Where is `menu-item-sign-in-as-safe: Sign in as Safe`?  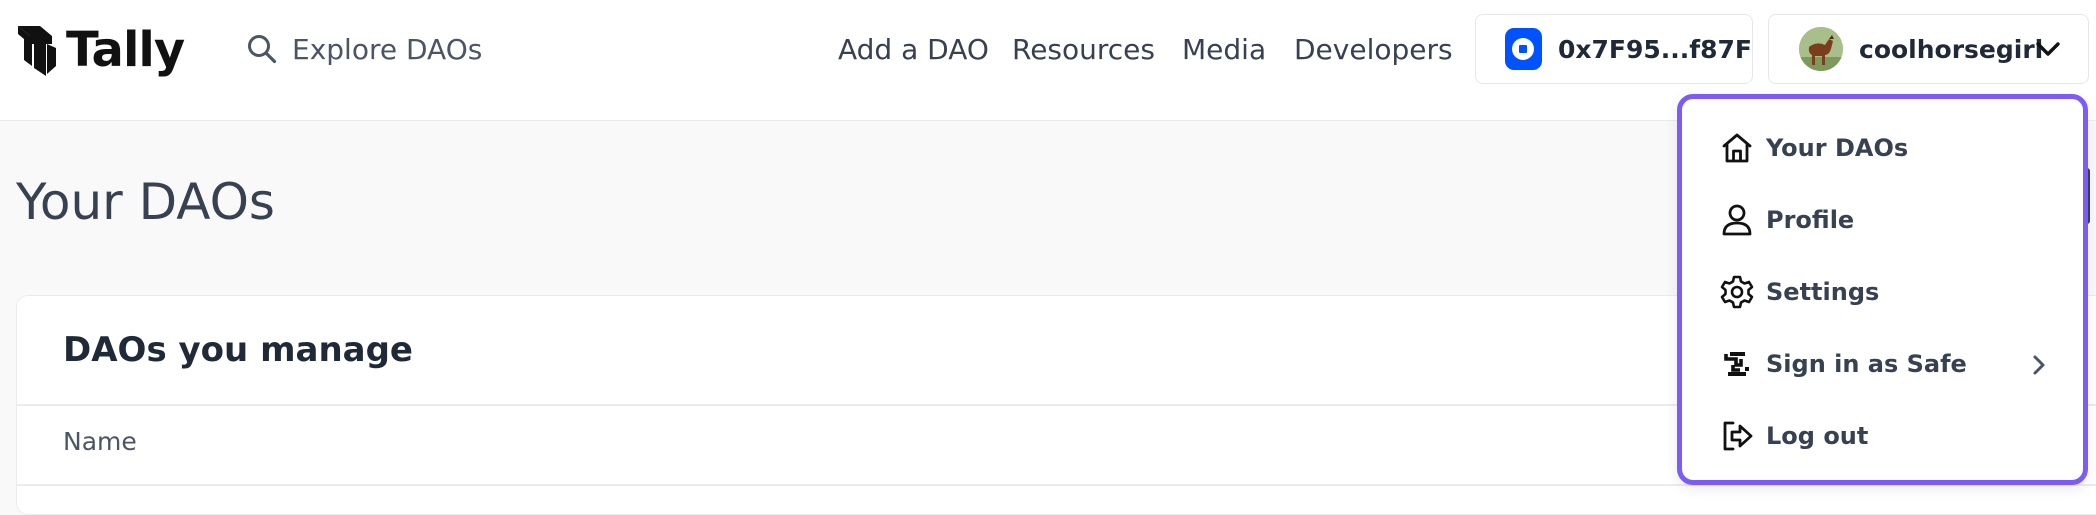 menu-item-sign-in-as-safe: Sign in as Safe is located at coordinates (1882, 364).